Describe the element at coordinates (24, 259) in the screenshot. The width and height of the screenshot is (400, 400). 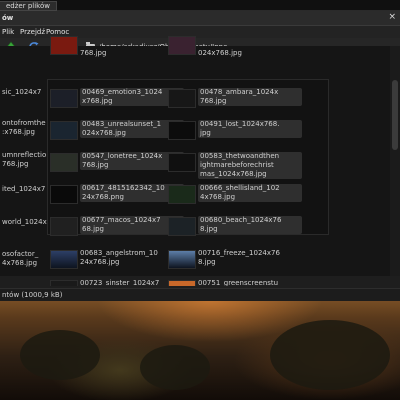
I see `file-name-partial: osofactor_ 4x768.jpg` at that location.